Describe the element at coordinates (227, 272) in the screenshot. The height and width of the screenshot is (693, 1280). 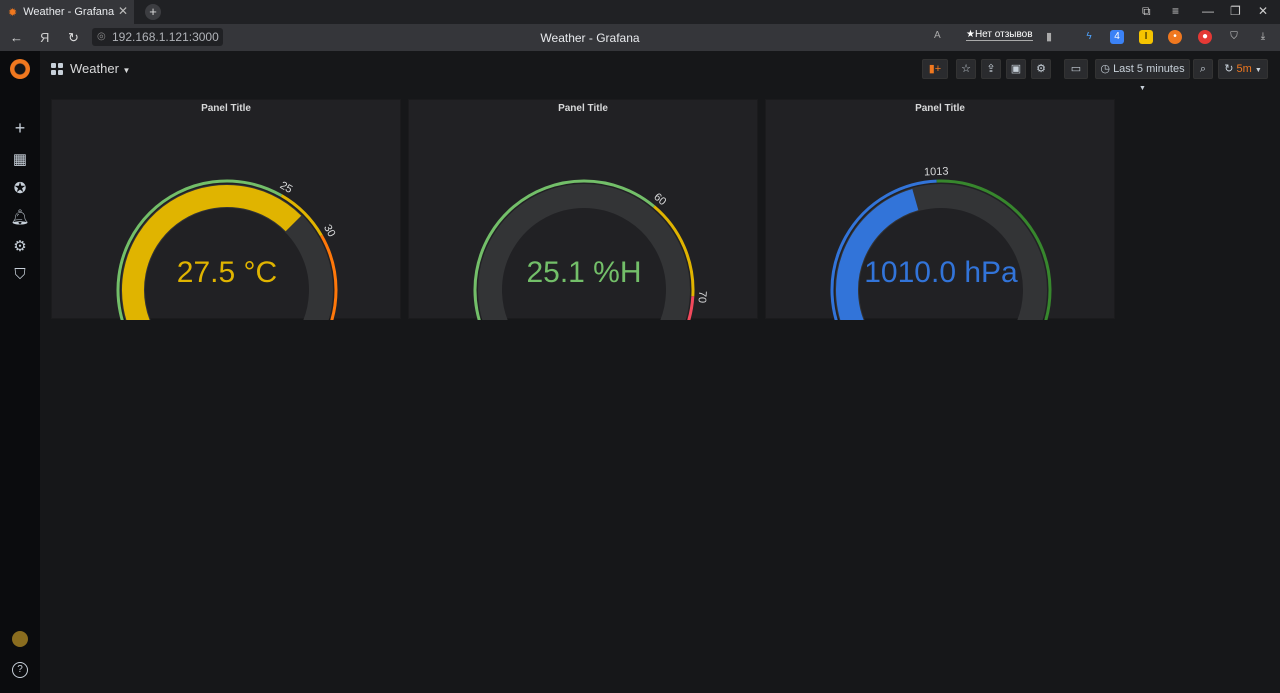
I see `gauge-value-text: 27.5 °C` at that location.